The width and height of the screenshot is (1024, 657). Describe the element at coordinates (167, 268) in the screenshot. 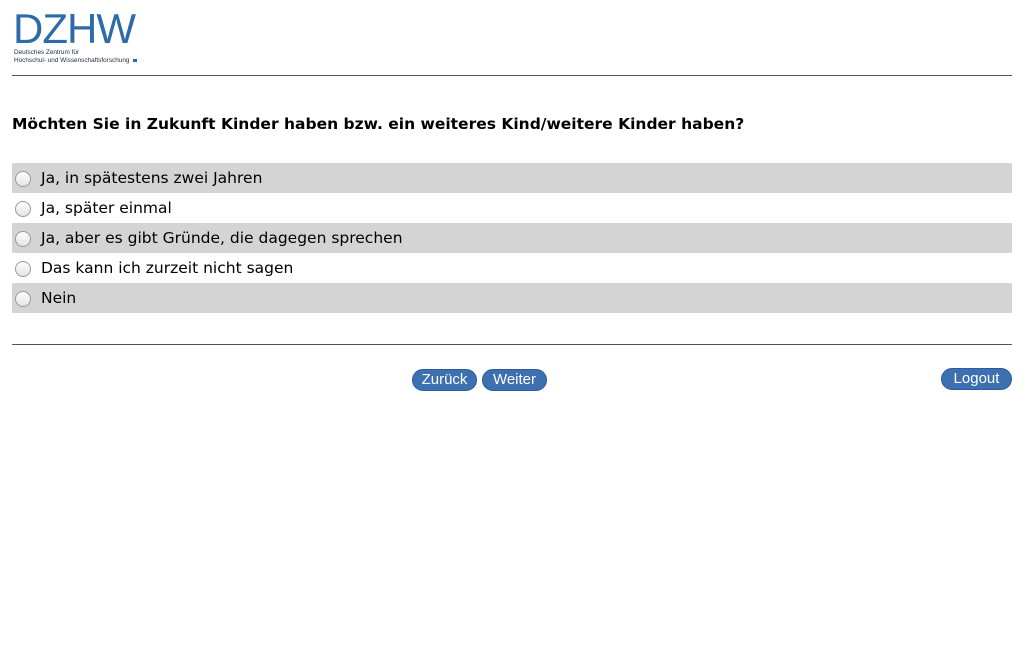

I see `option-label: Das kann ich zurzeit nicht sagen` at that location.